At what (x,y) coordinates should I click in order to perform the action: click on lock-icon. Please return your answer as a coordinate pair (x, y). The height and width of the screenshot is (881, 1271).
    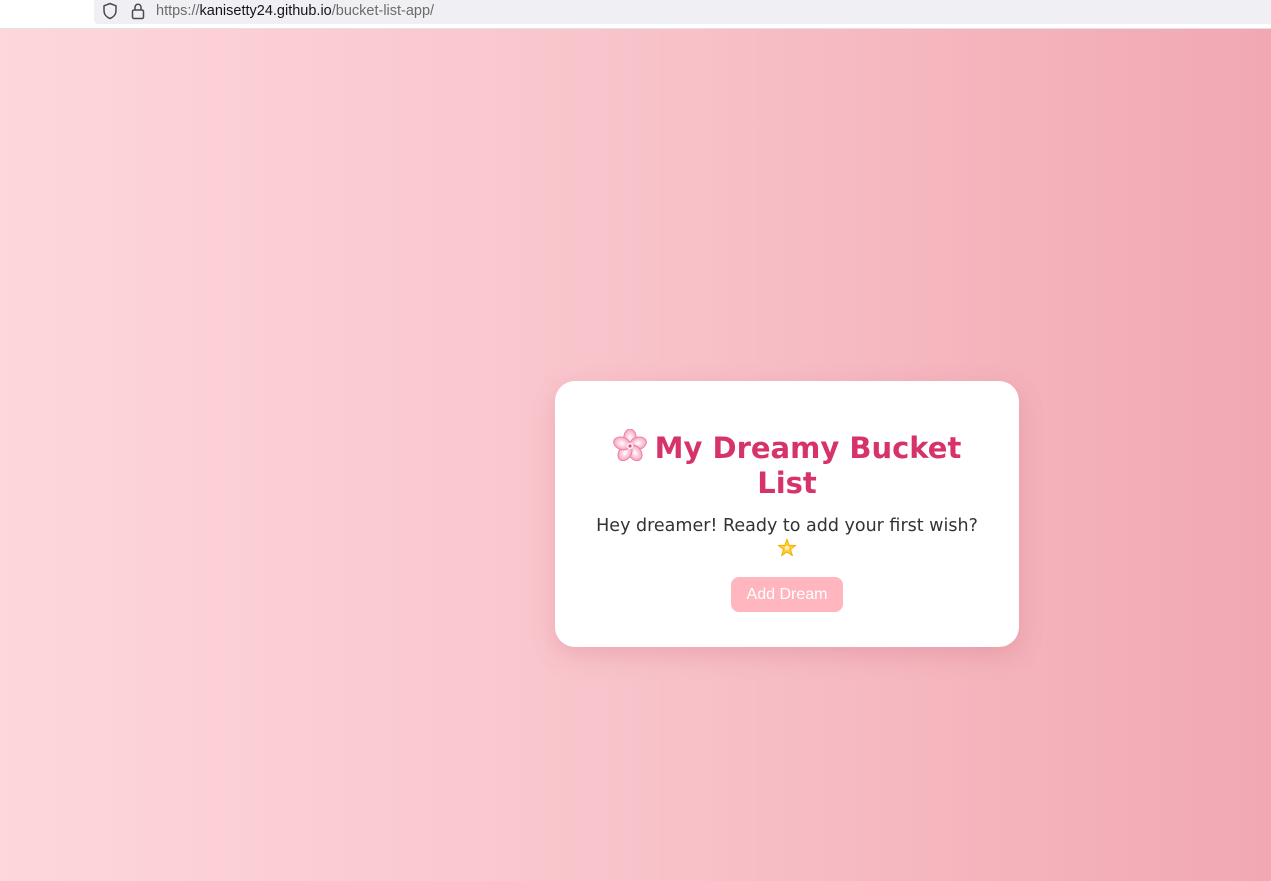
    Looking at the image, I should click on (138, 11).